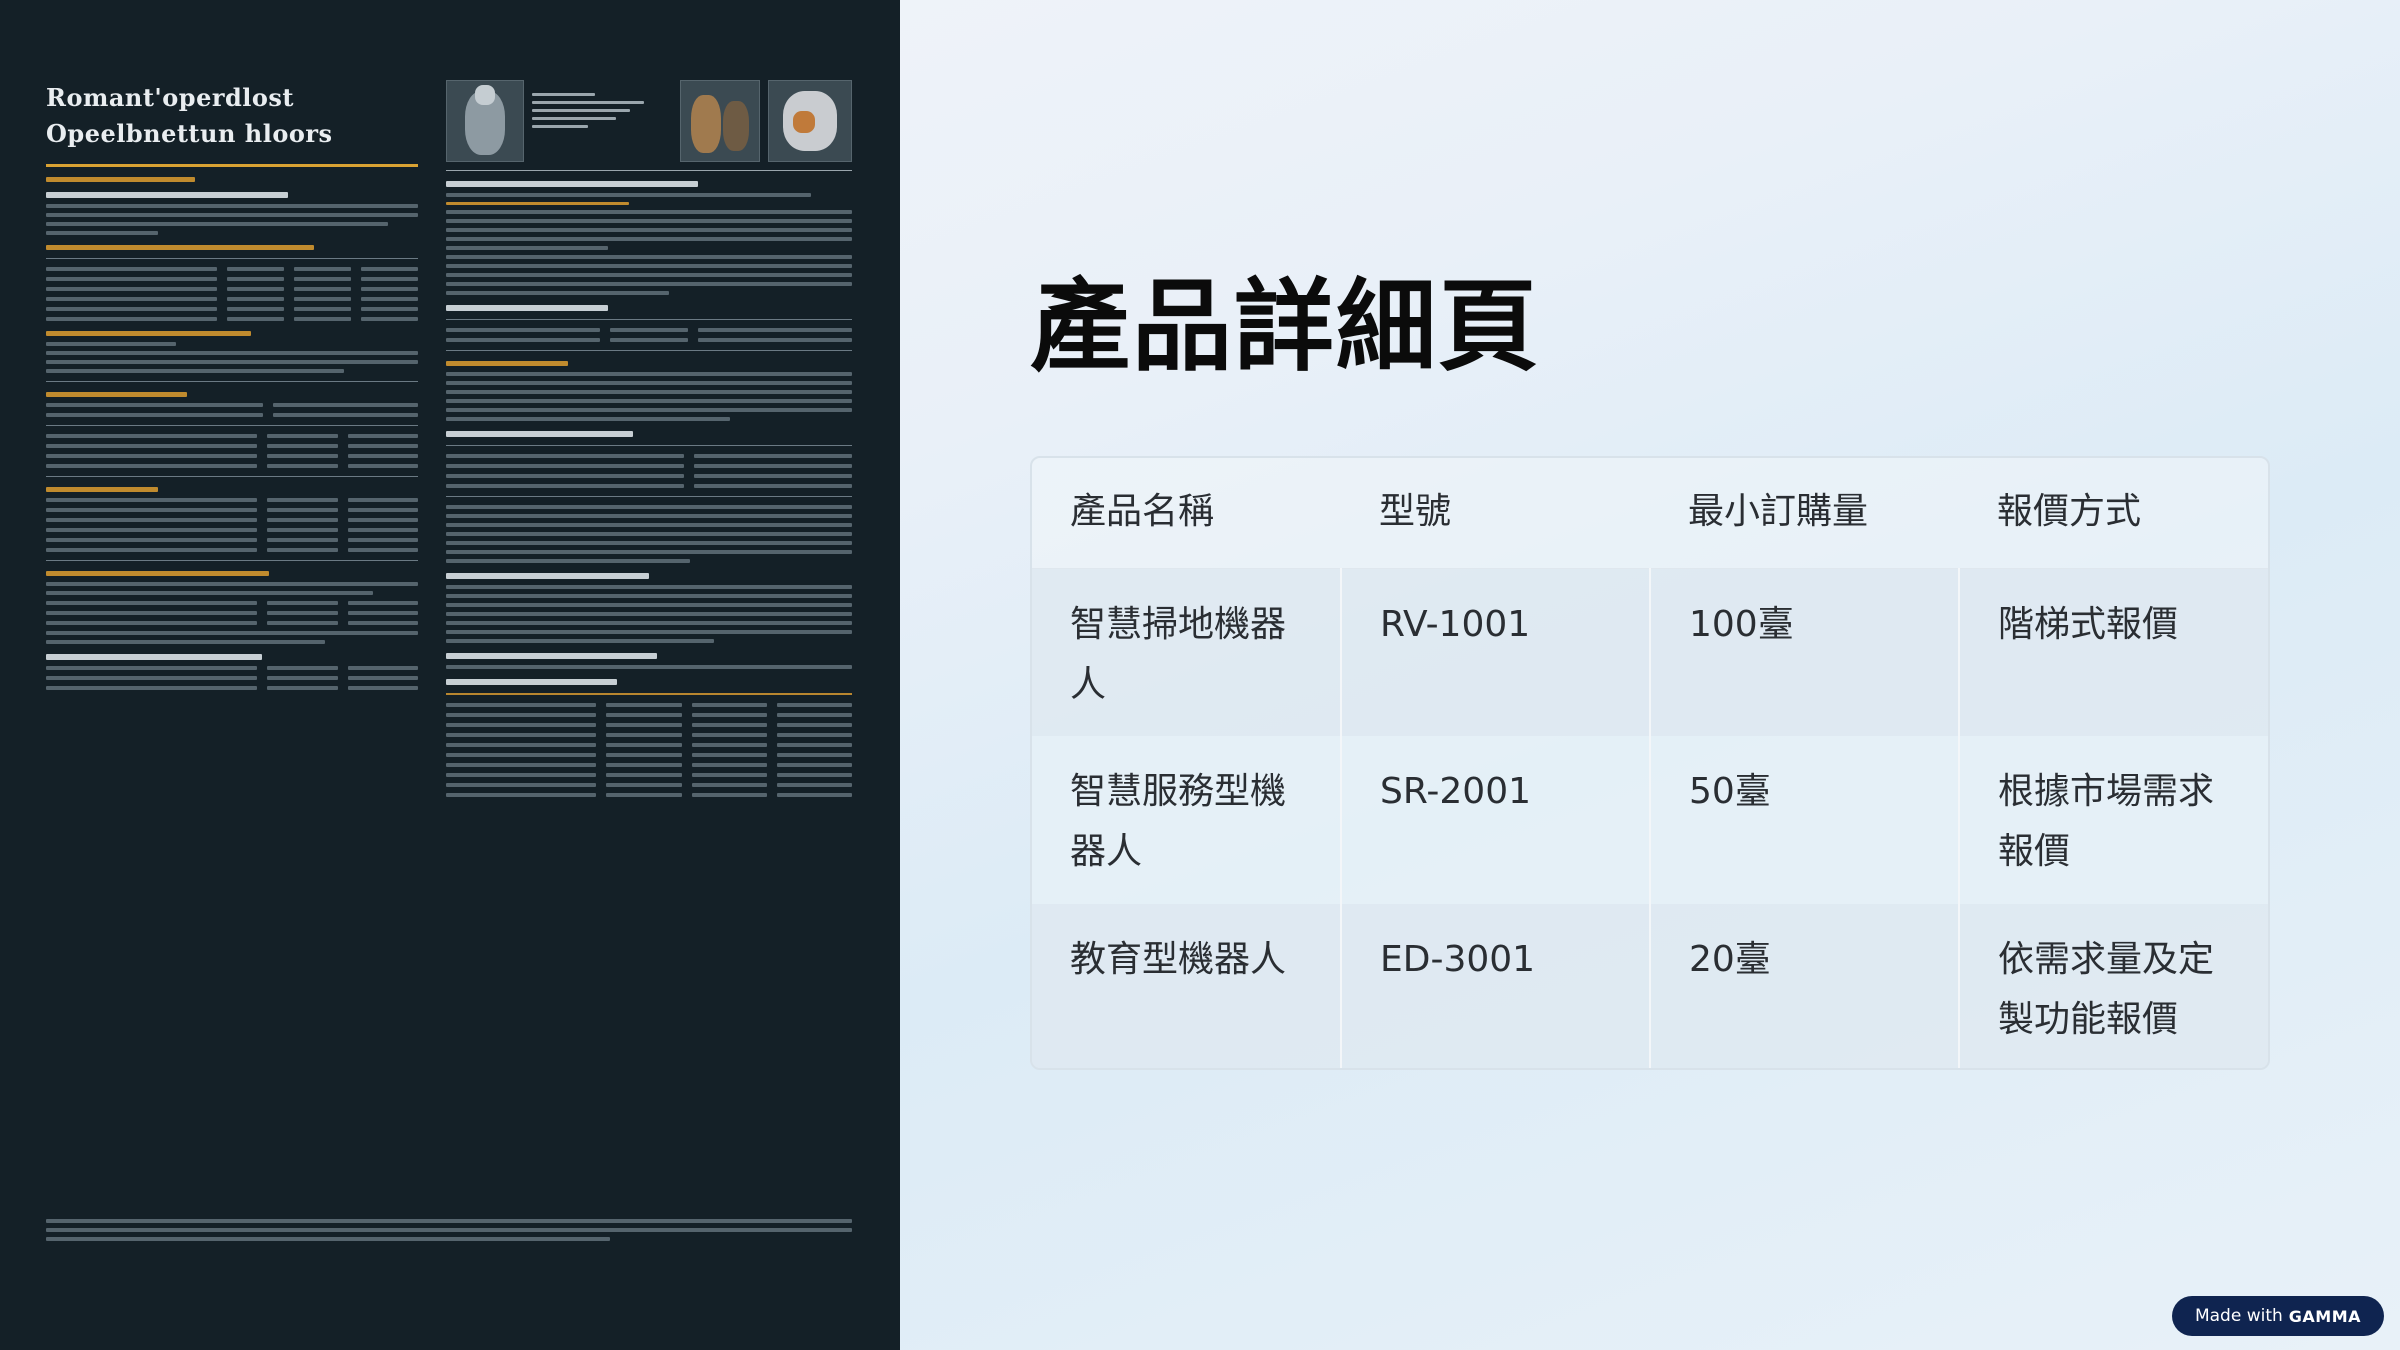 The width and height of the screenshot is (2400, 1350). I want to click on table-row: 教育型機器人 ED-3001 20臺 依需求量及定製功能報價, so click(1650, 986).